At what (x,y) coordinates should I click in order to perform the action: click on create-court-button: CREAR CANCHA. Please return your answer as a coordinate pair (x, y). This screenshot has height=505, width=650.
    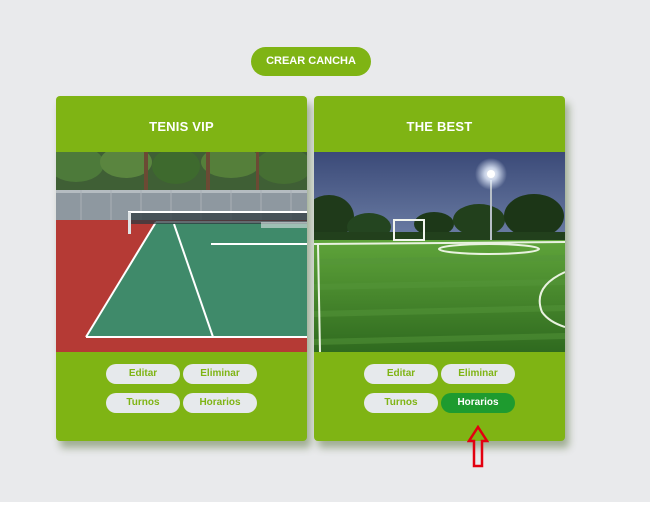
    Looking at the image, I should click on (311, 61).